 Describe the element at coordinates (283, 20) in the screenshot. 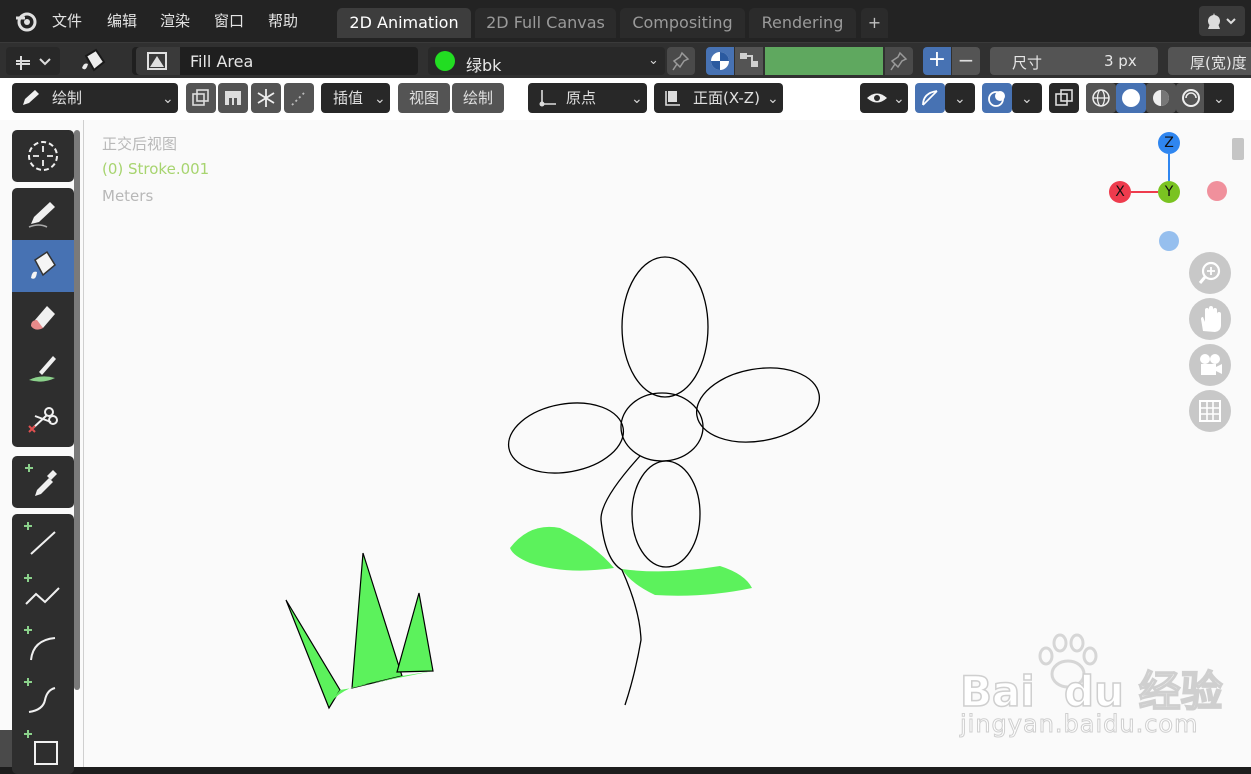

I see `menu-help: 帮助` at that location.